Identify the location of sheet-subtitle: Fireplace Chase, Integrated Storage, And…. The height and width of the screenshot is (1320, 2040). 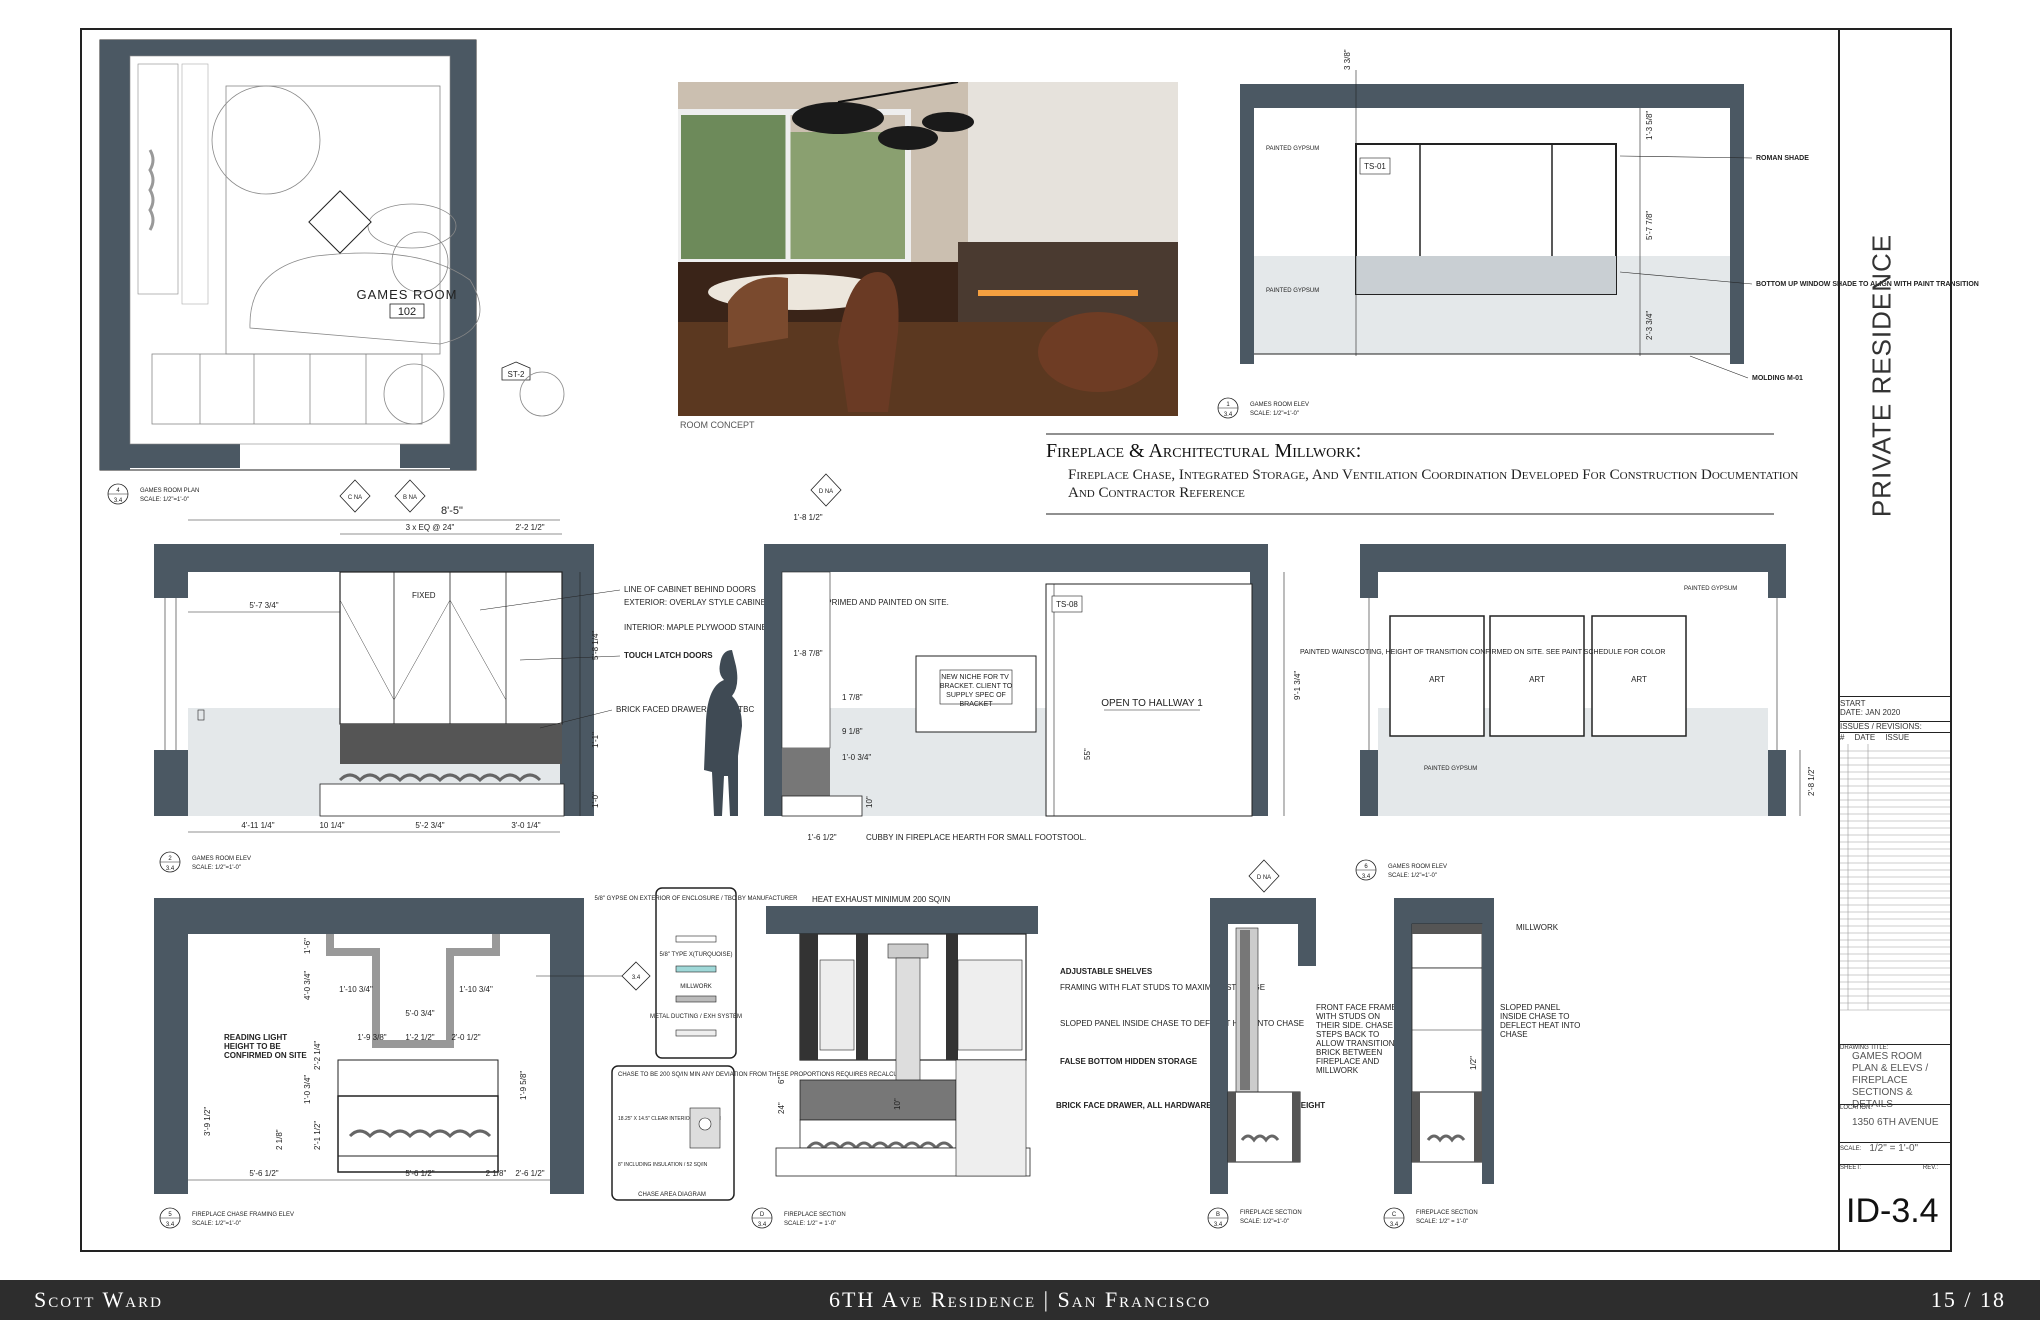
(1433, 484).